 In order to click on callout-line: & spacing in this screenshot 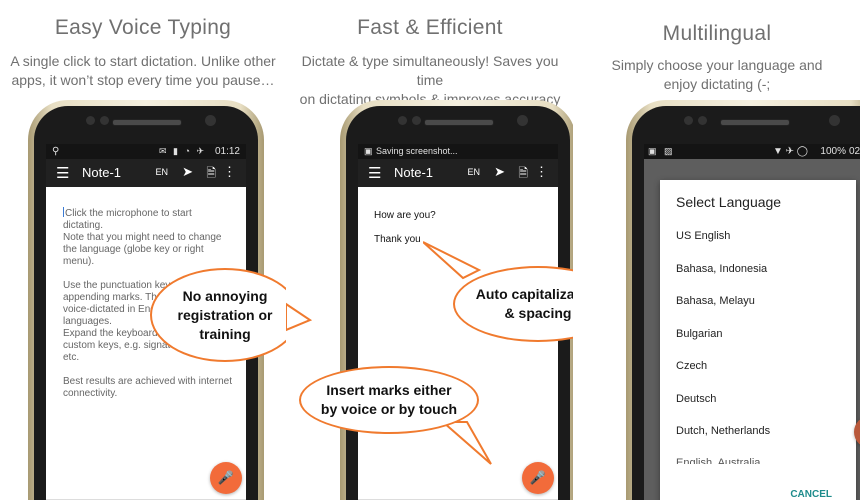, I will do `click(538, 313)`.